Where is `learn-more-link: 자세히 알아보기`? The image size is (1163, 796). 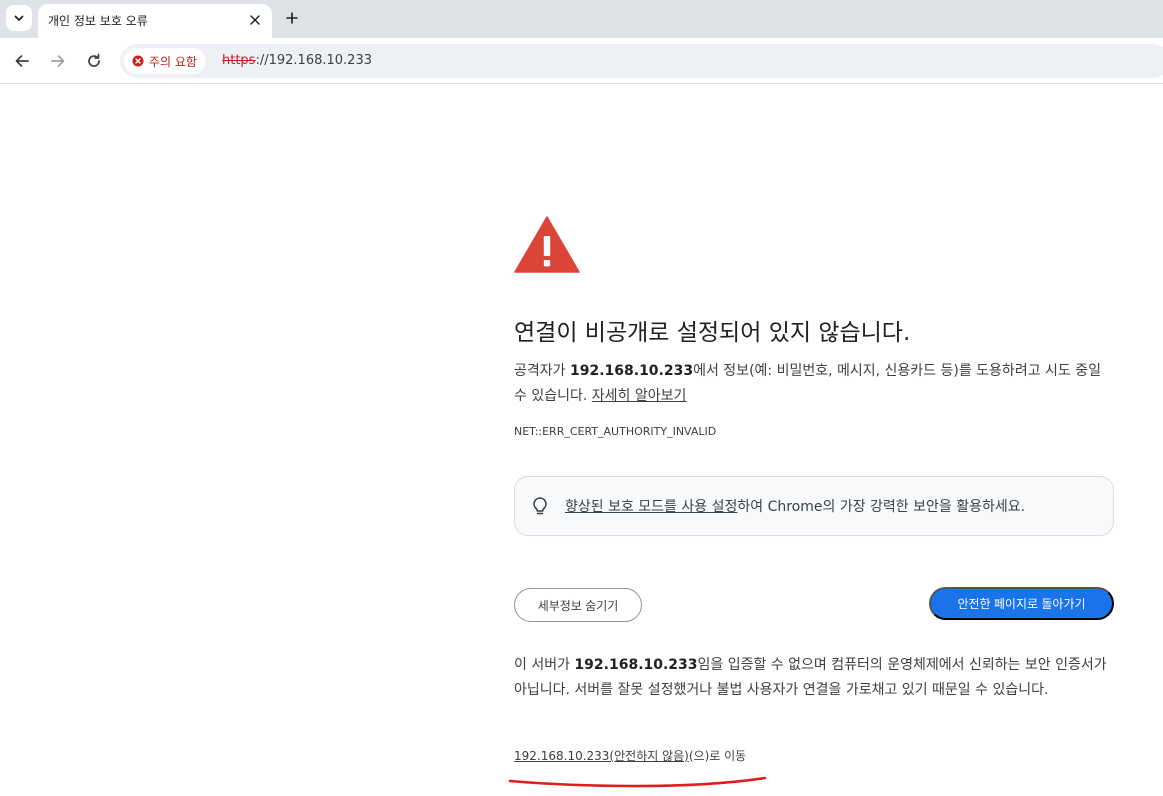
learn-more-link: 자세히 알아보기 is located at coordinates (639, 396).